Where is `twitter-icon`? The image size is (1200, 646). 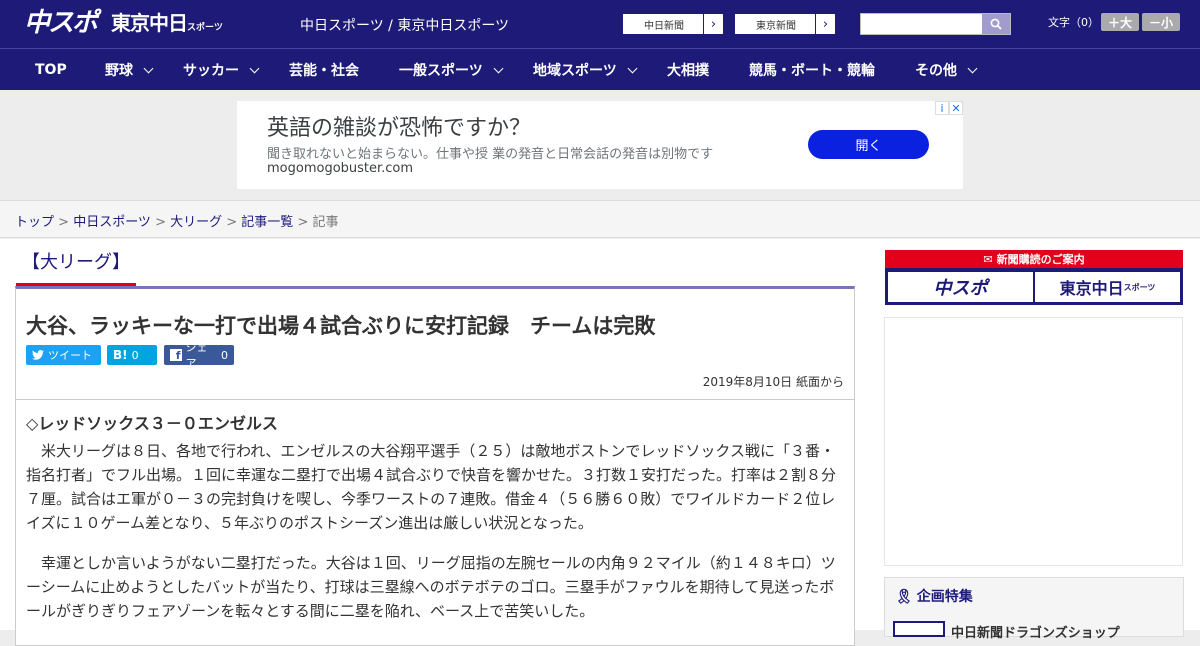
twitter-icon is located at coordinates (38, 355).